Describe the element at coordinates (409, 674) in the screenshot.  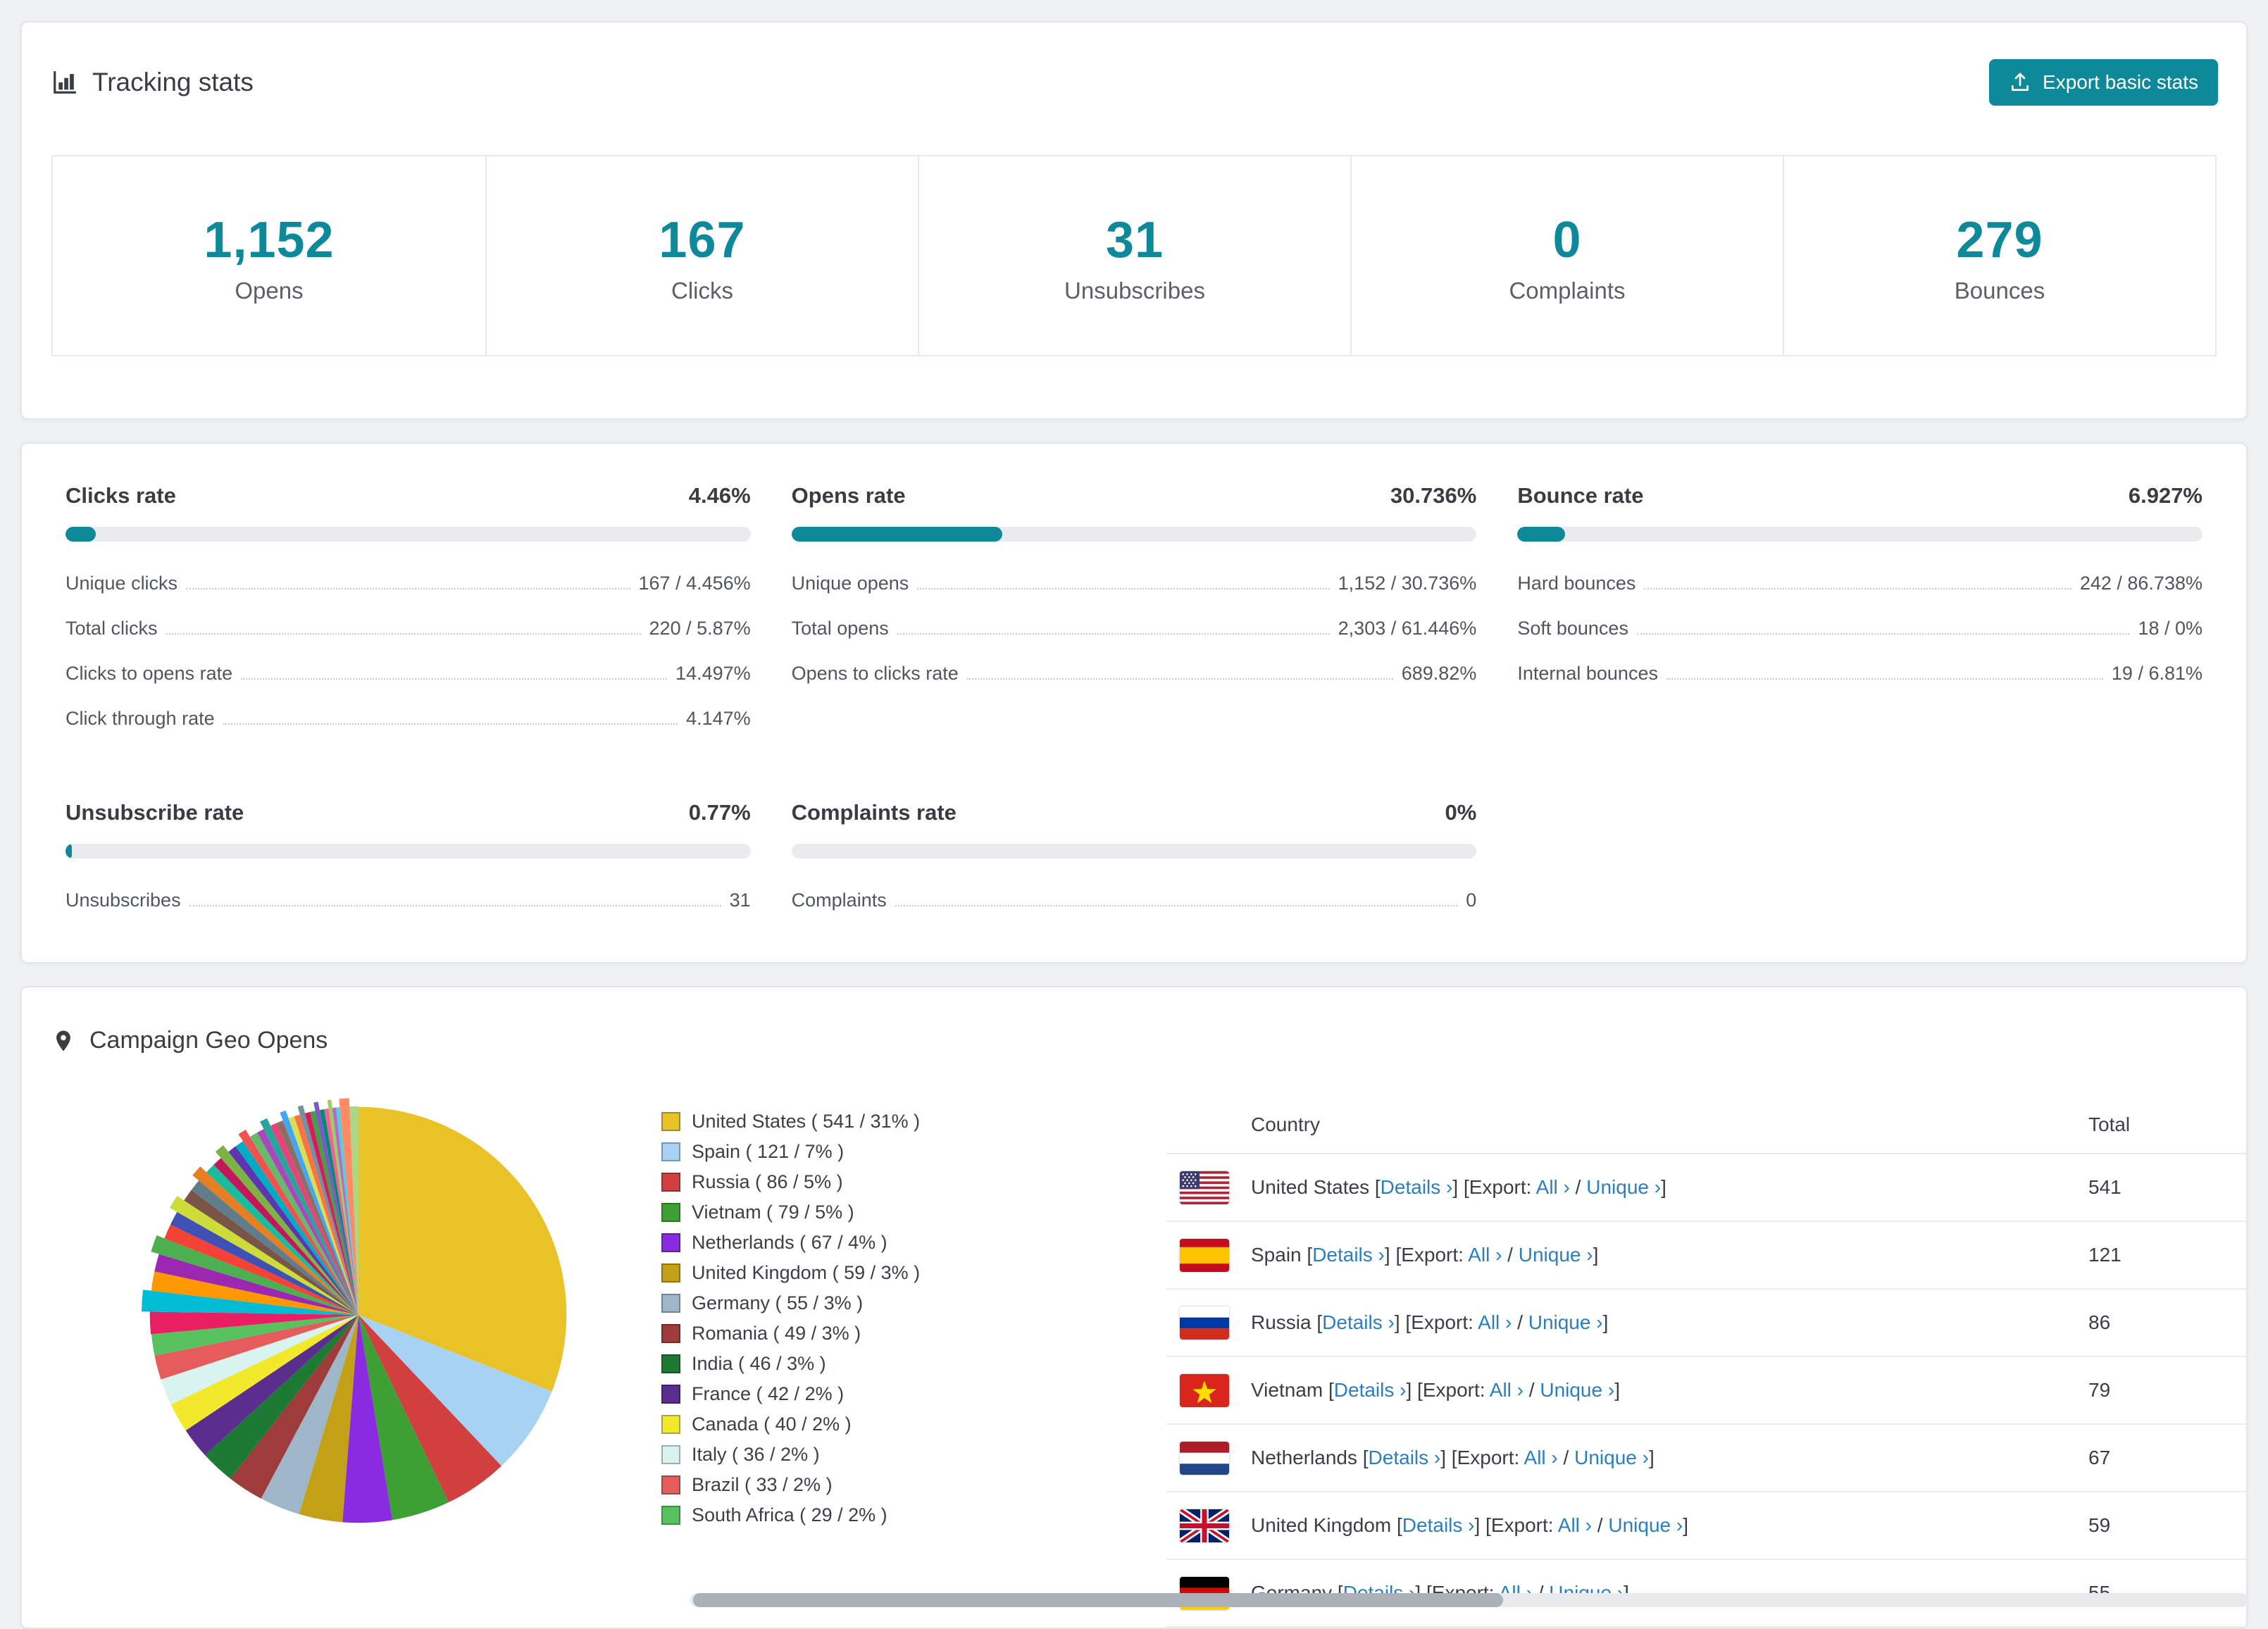
I see `rate-row: Clicks to opens rate 14.497%` at that location.